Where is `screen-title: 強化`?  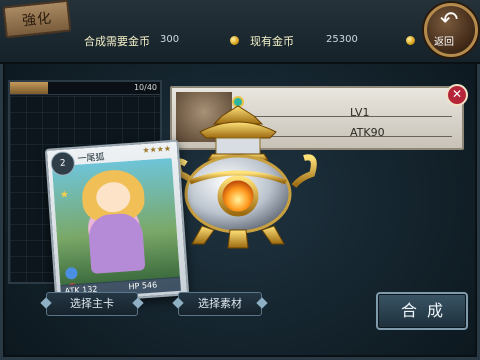 screen-title: 強化 is located at coordinates (37, 20).